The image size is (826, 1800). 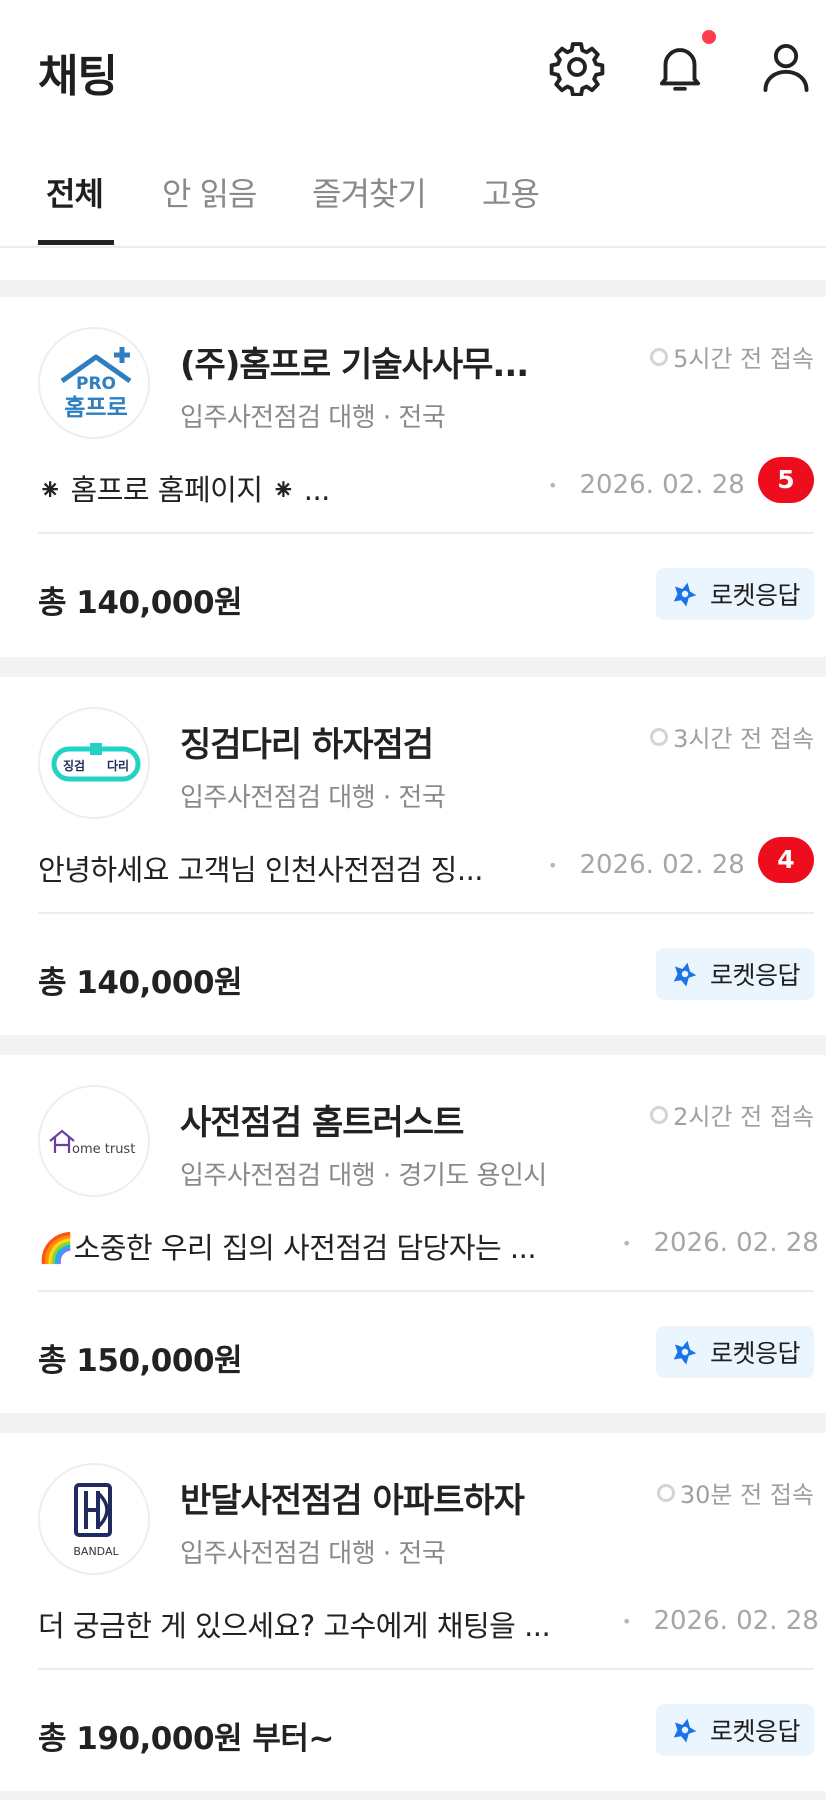 I want to click on jingeom-logo: 징검 다리, so click(x=96, y=762).